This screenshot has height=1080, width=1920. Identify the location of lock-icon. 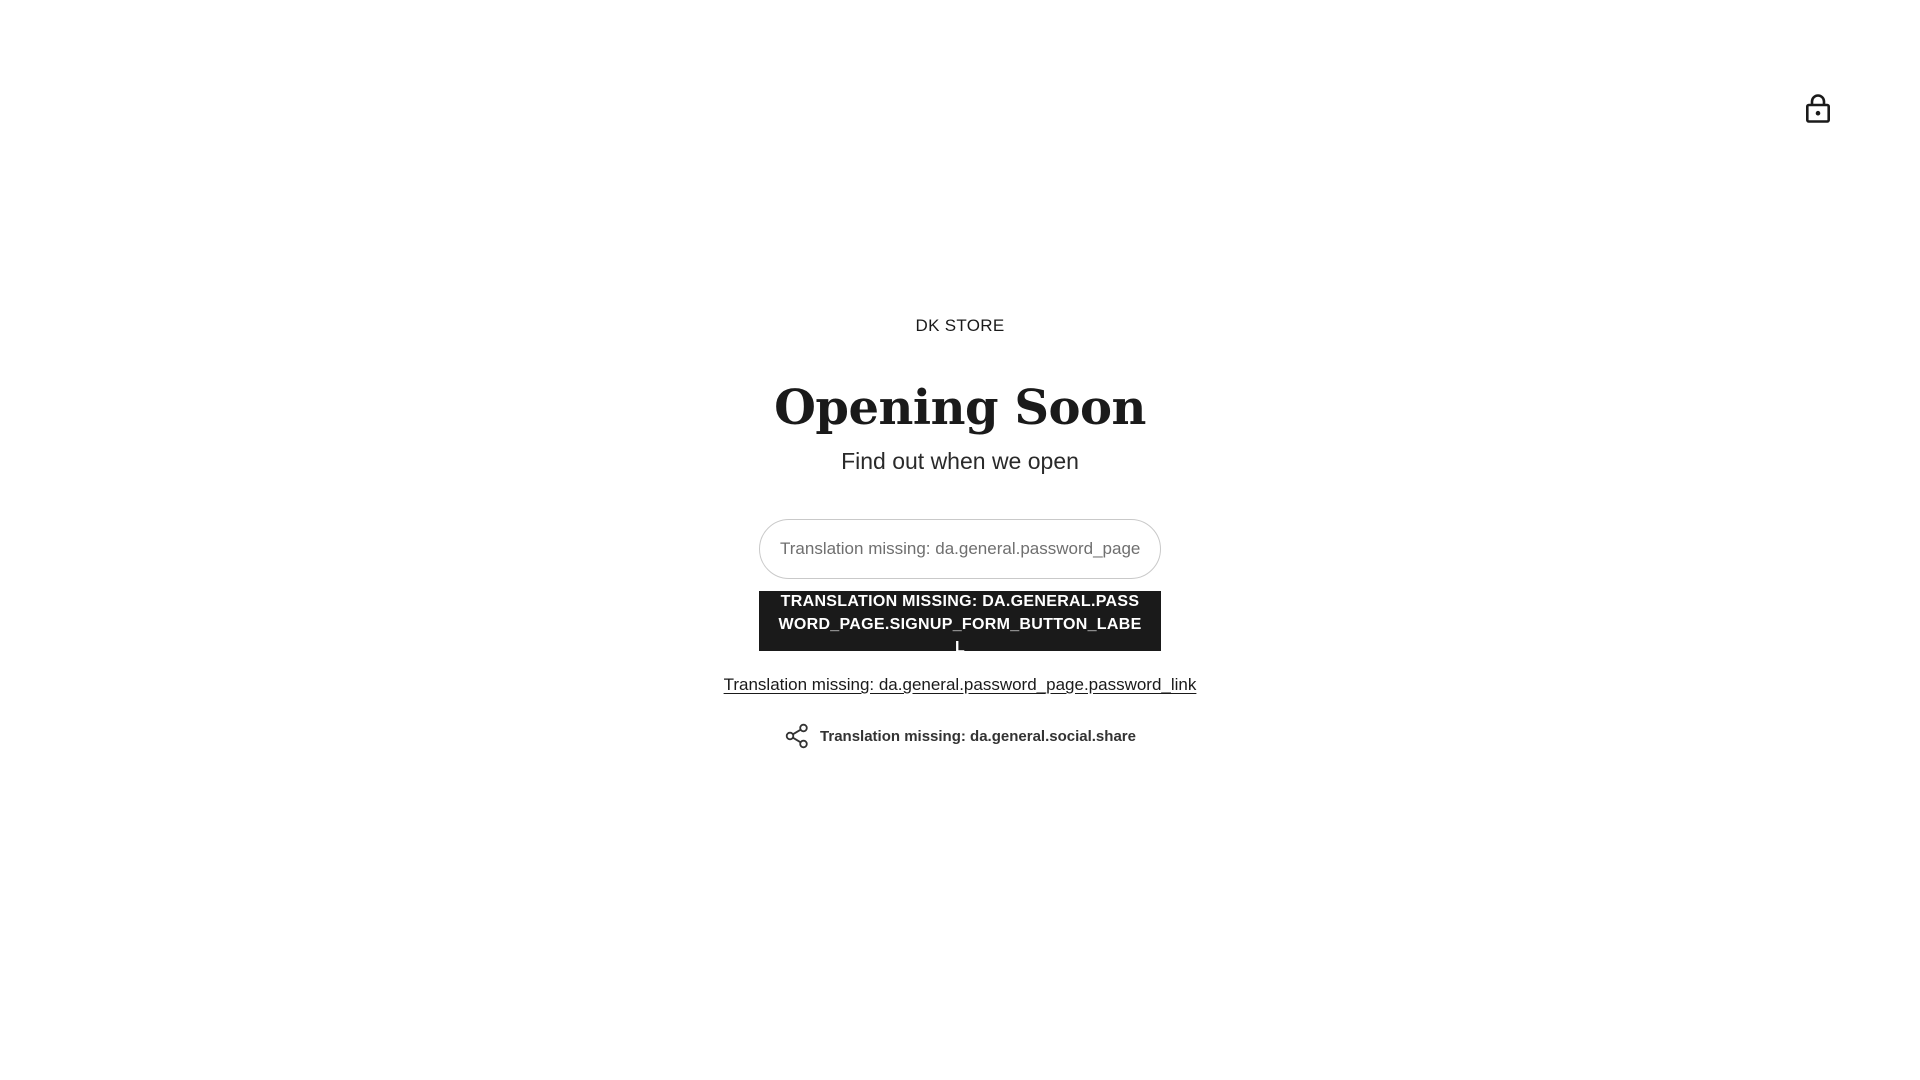
(1817, 108).